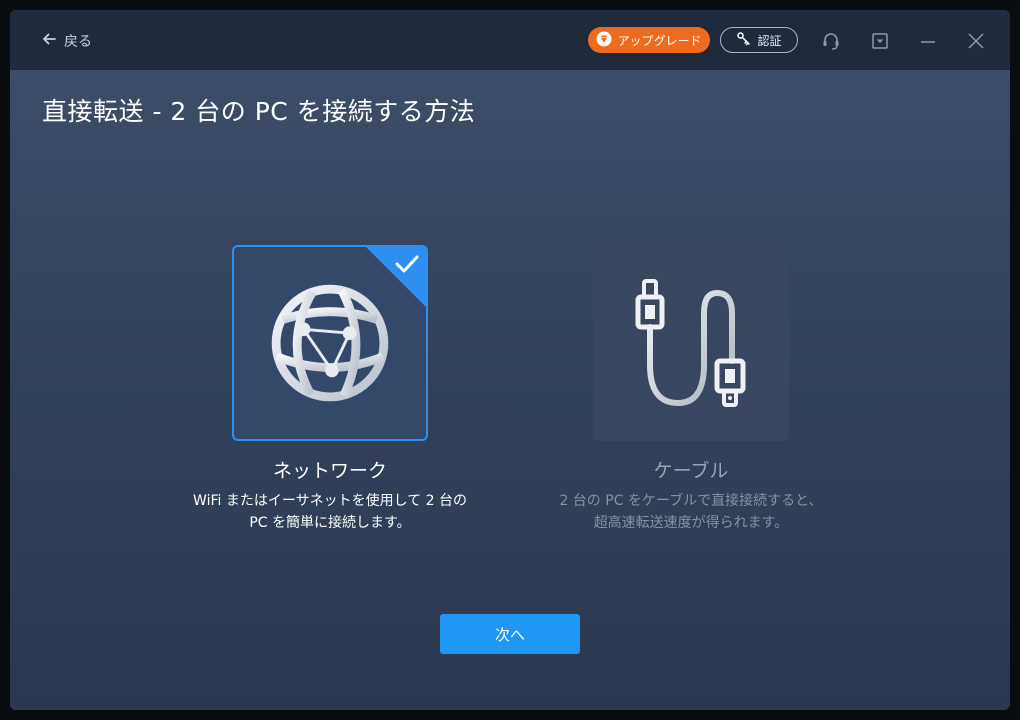  Describe the element at coordinates (510, 634) in the screenshot. I see `next-button: 次へ` at that location.